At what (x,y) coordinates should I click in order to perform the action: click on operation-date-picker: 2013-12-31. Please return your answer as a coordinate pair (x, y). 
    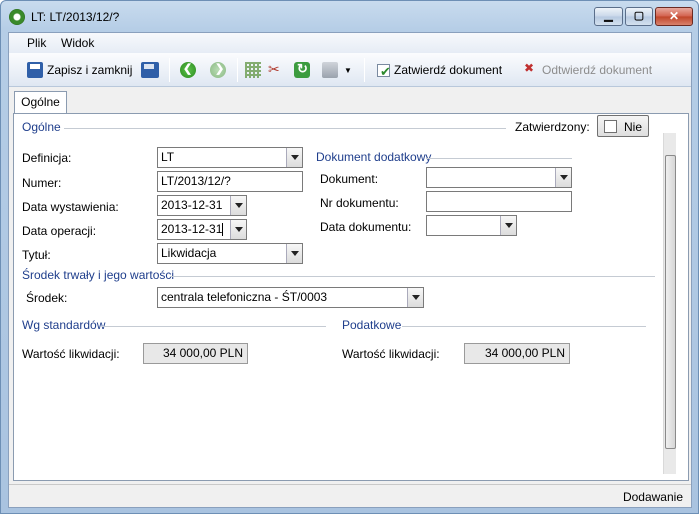
    Looking at the image, I should click on (202, 229).